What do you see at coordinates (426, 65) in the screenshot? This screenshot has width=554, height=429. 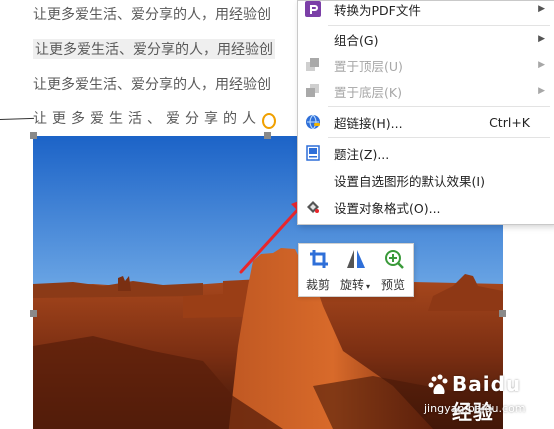 I see `menu-item-bring-to-front: 置于顶层(U) ▶` at bounding box center [426, 65].